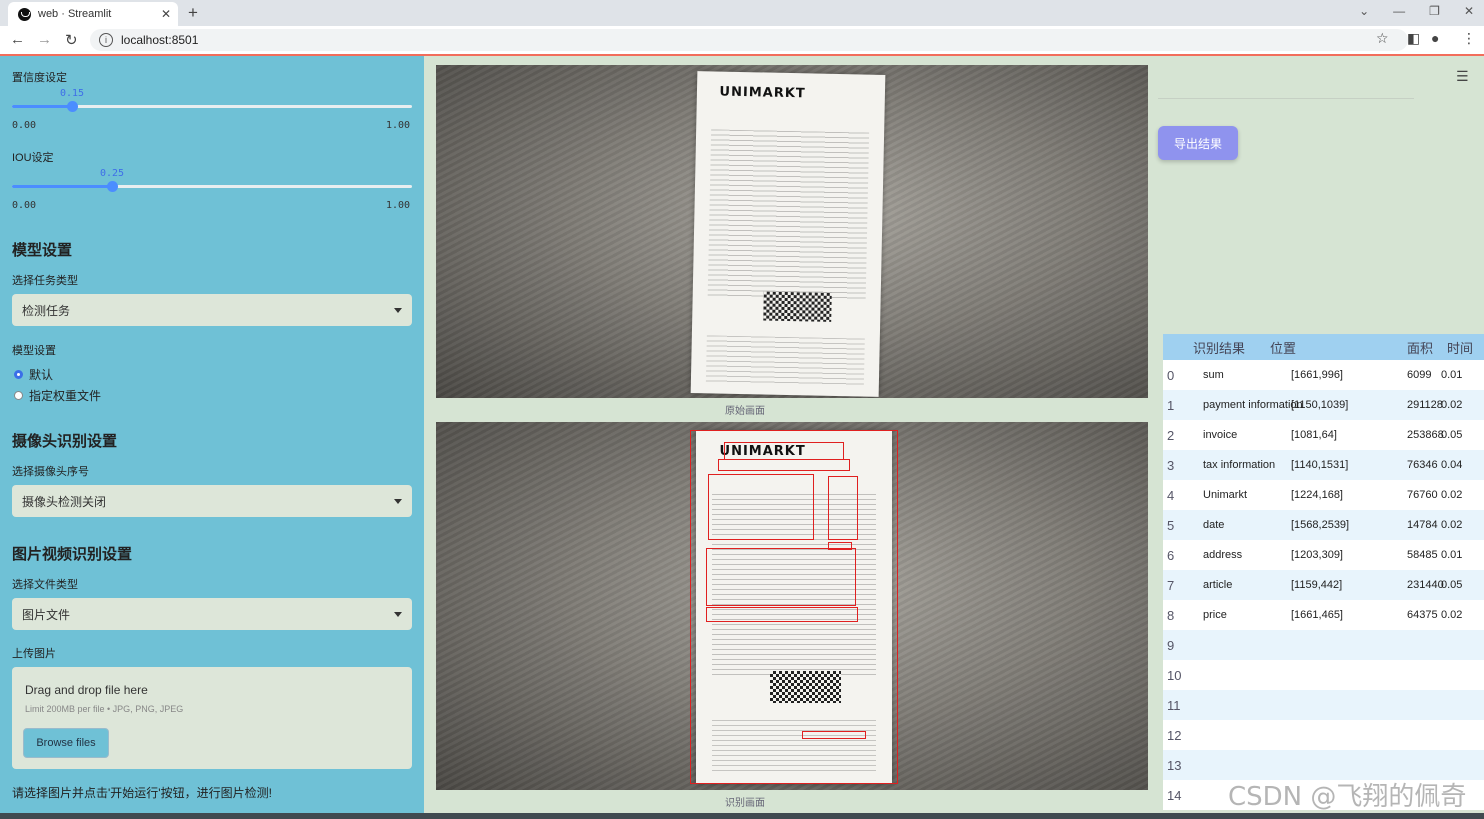  Describe the element at coordinates (1171, 555) in the screenshot. I see `row-index: 6` at that location.